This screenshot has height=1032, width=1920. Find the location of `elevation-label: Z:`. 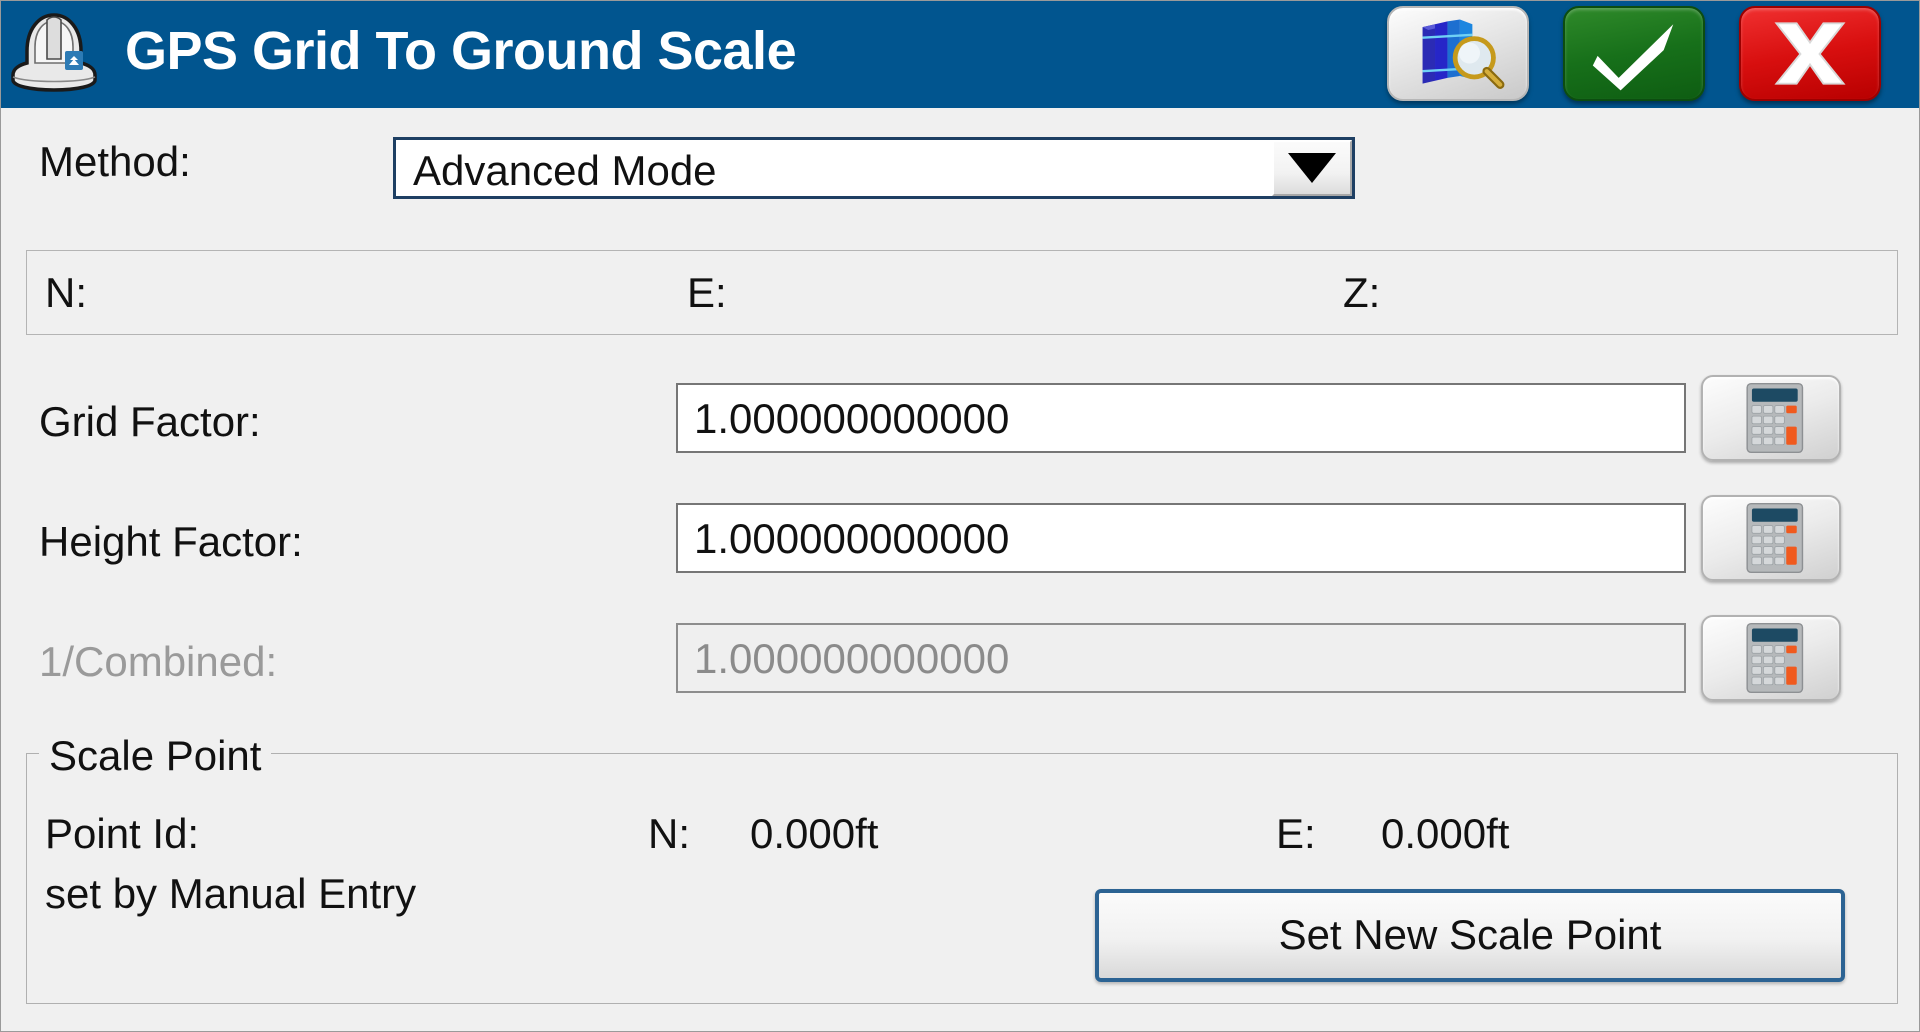

elevation-label: Z: is located at coordinates (1362, 292).